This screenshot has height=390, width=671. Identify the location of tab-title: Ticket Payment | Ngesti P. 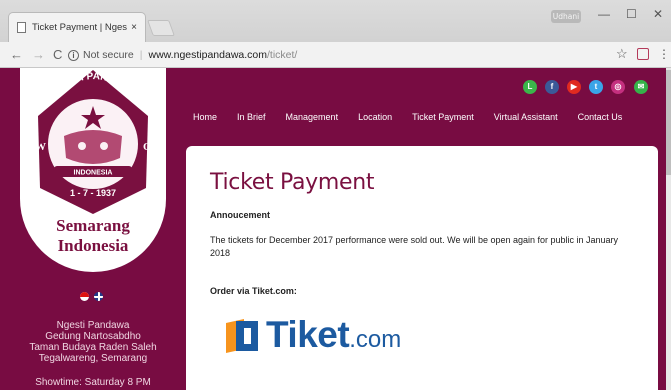
(80, 27).